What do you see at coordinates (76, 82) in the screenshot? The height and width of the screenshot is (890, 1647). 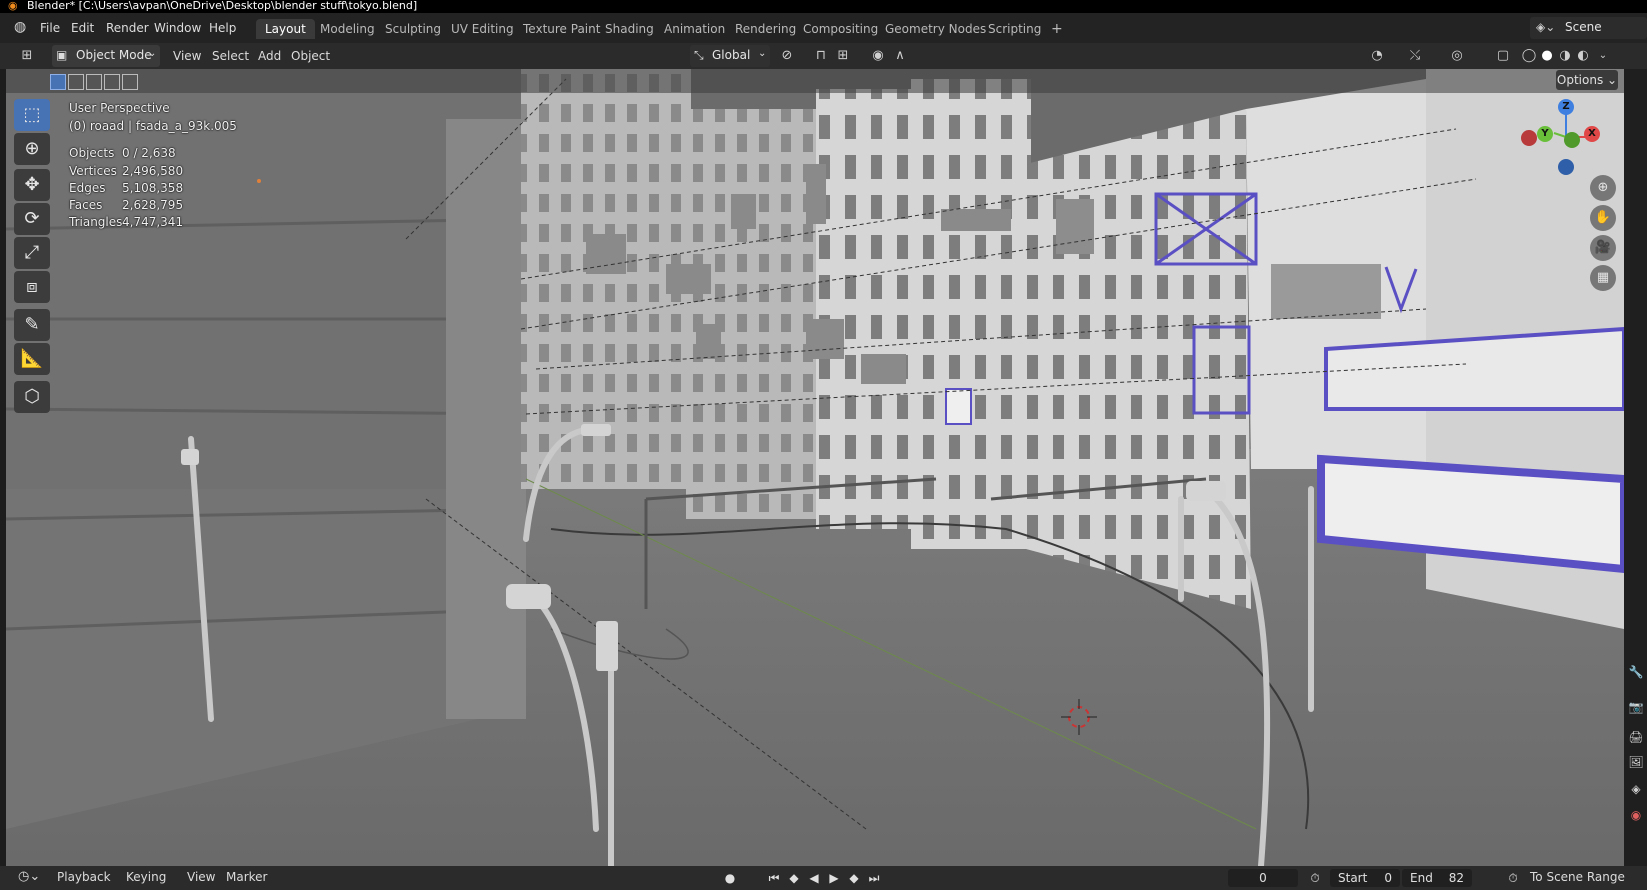 I see `select-extend-icon` at bounding box center [76, 82].